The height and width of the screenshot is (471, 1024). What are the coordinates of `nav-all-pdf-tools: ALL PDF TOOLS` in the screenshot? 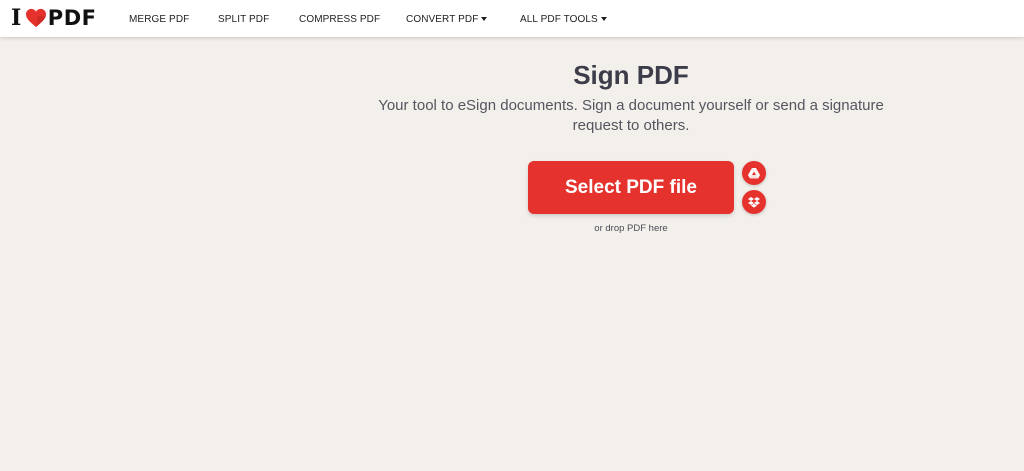 It's located at (563, 19).